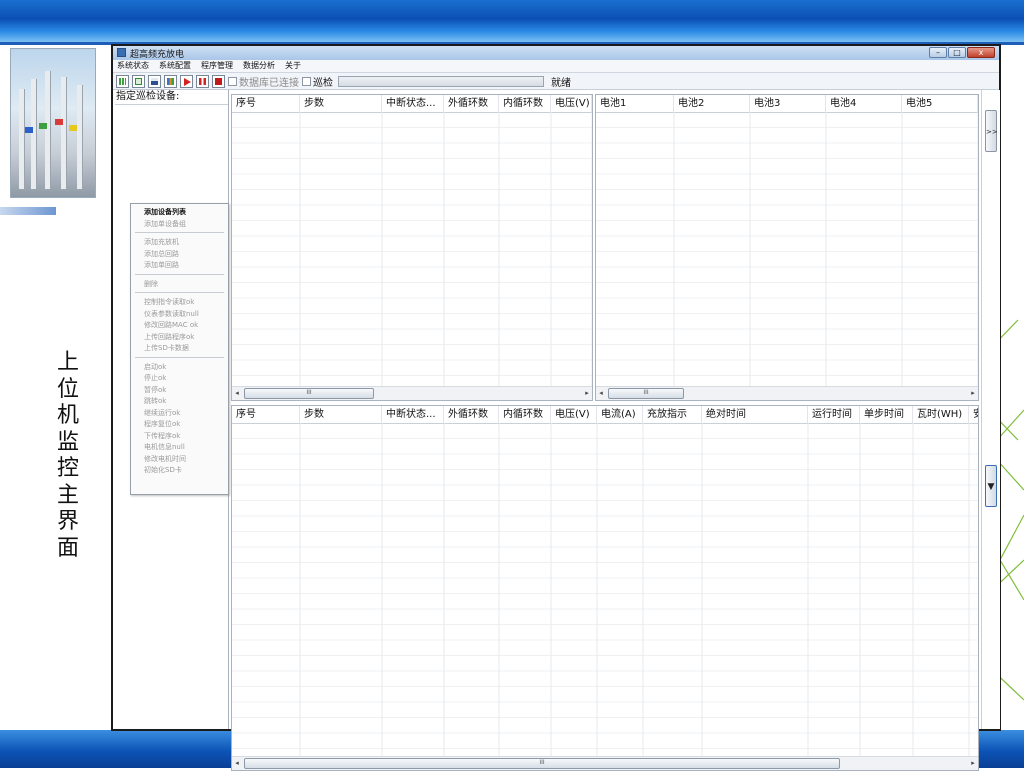  I want to click on minimize-button: –, so click(938, 52).